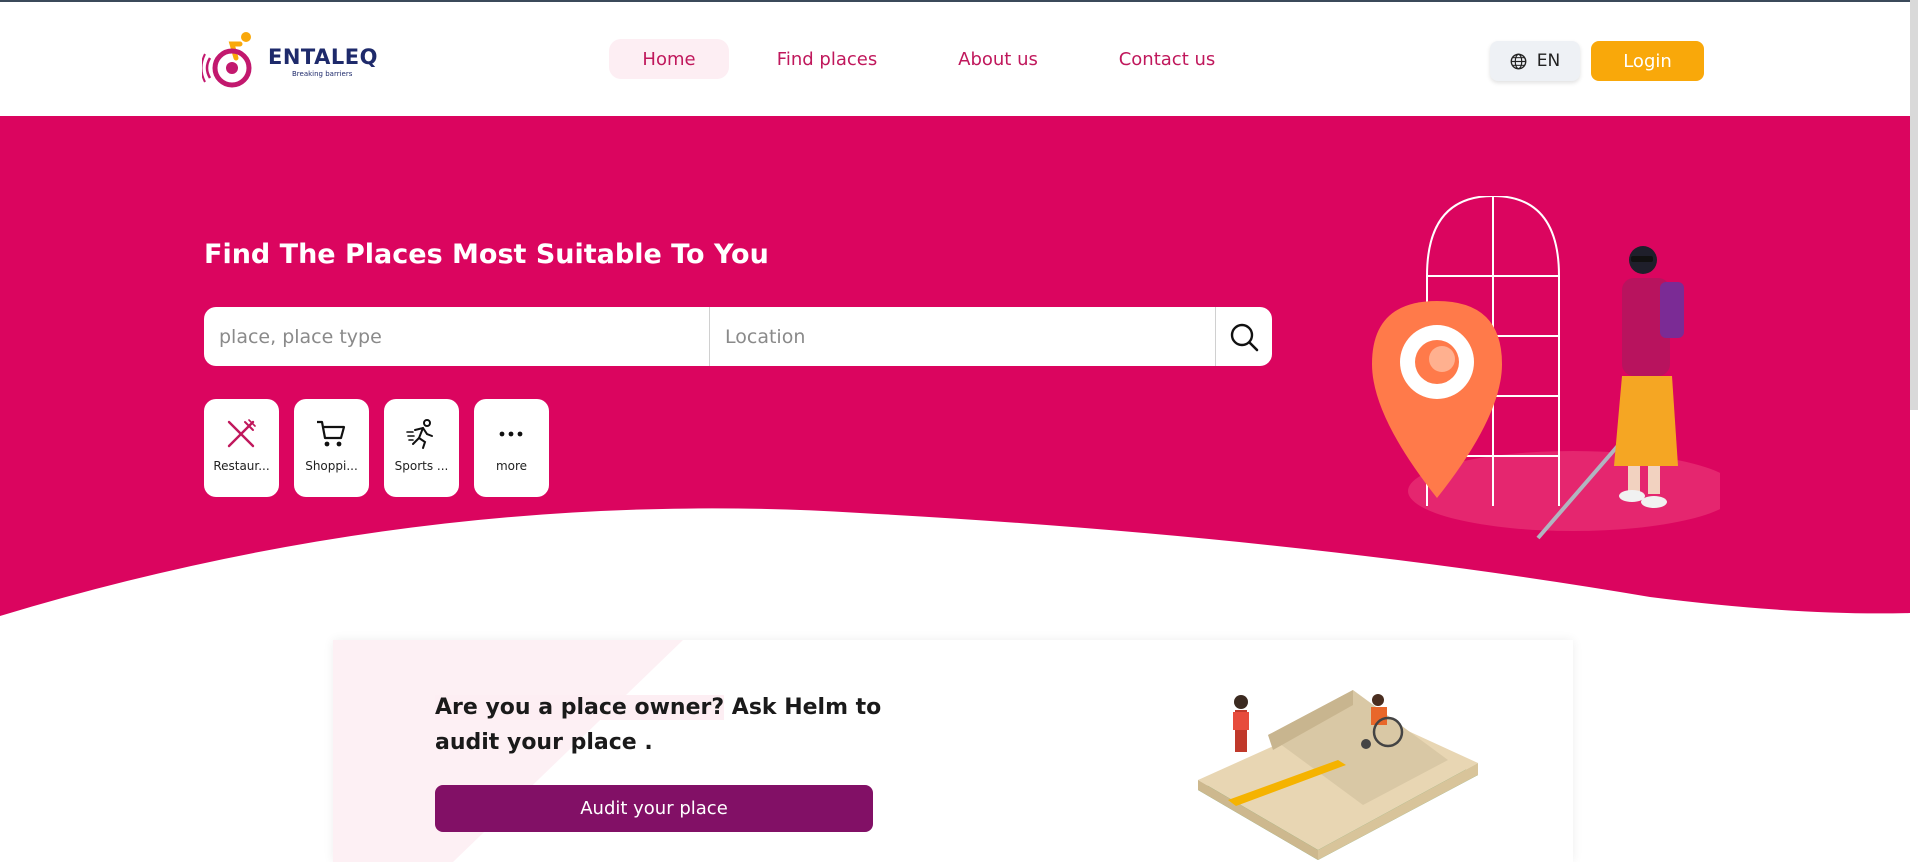  Describe the element at coordinates (456, 336) in the screenshot. I see `place-search-input` at that location.